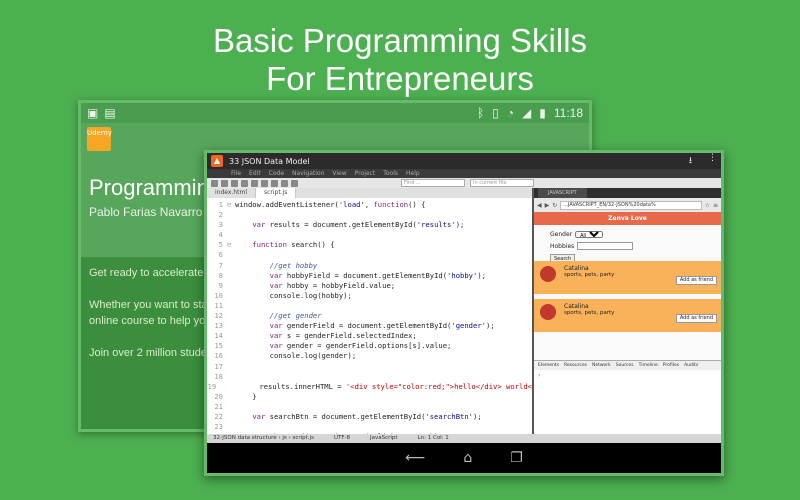 The height and width of the screenshot is (500, 800). I want to click on video-title: 33 JSON Data Model, so click(269, 161).